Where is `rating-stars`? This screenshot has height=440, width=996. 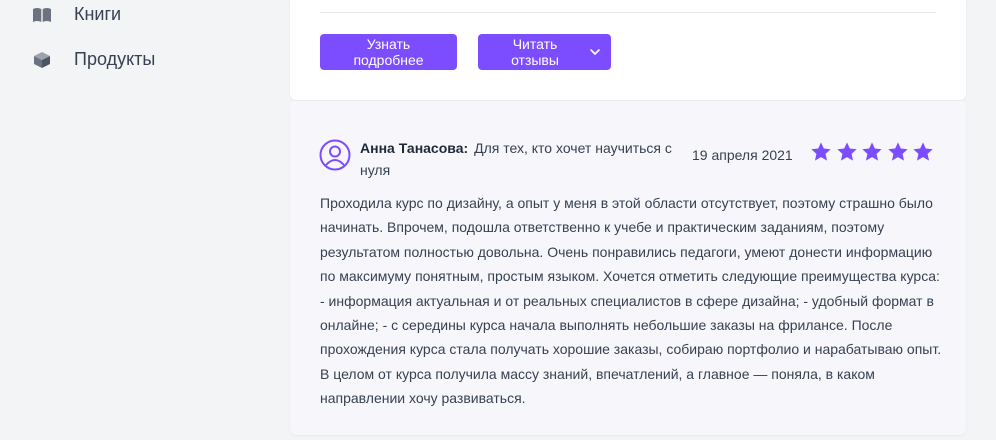 rating-stars is located at coordinates (874, 152).